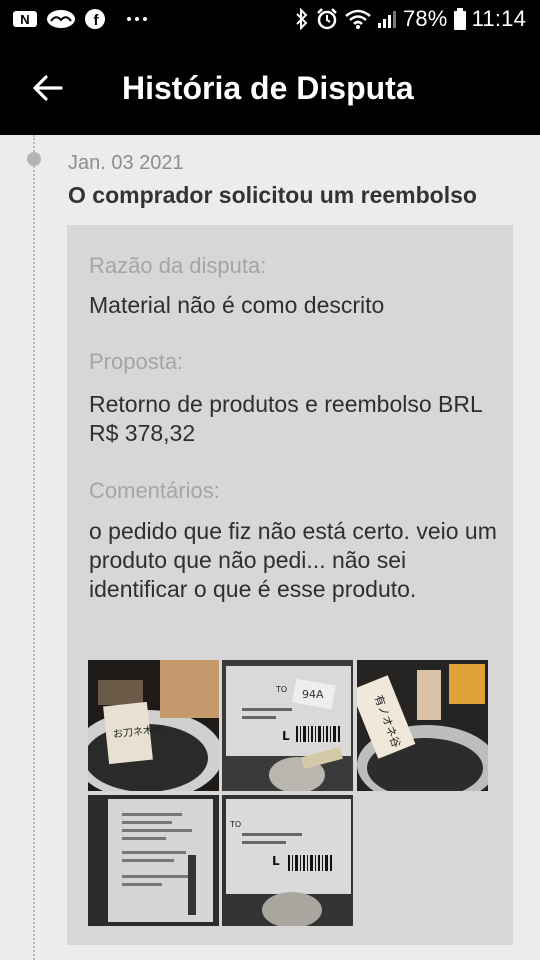 Image resolution: width=540 pixels, height=960 pixels. I want to click on svg-text: N, so click(24, 19).